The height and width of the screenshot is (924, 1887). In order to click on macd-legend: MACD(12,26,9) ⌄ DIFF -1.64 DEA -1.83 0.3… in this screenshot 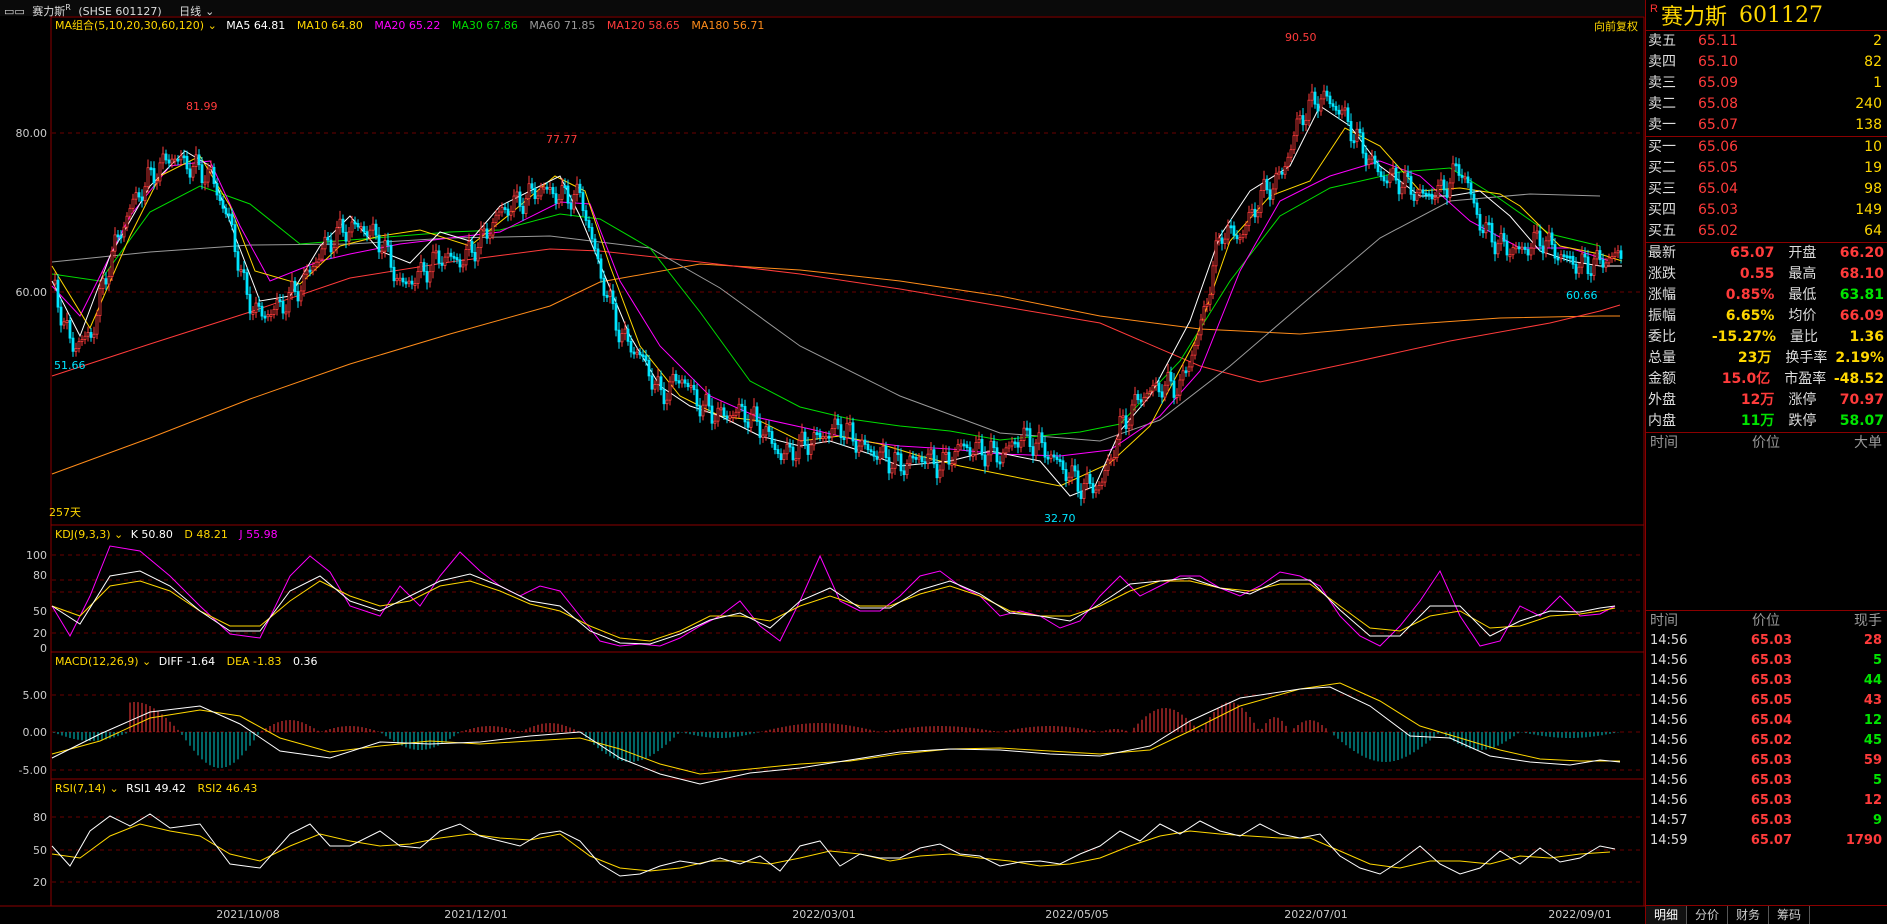, I will do `click(186, 661)`.